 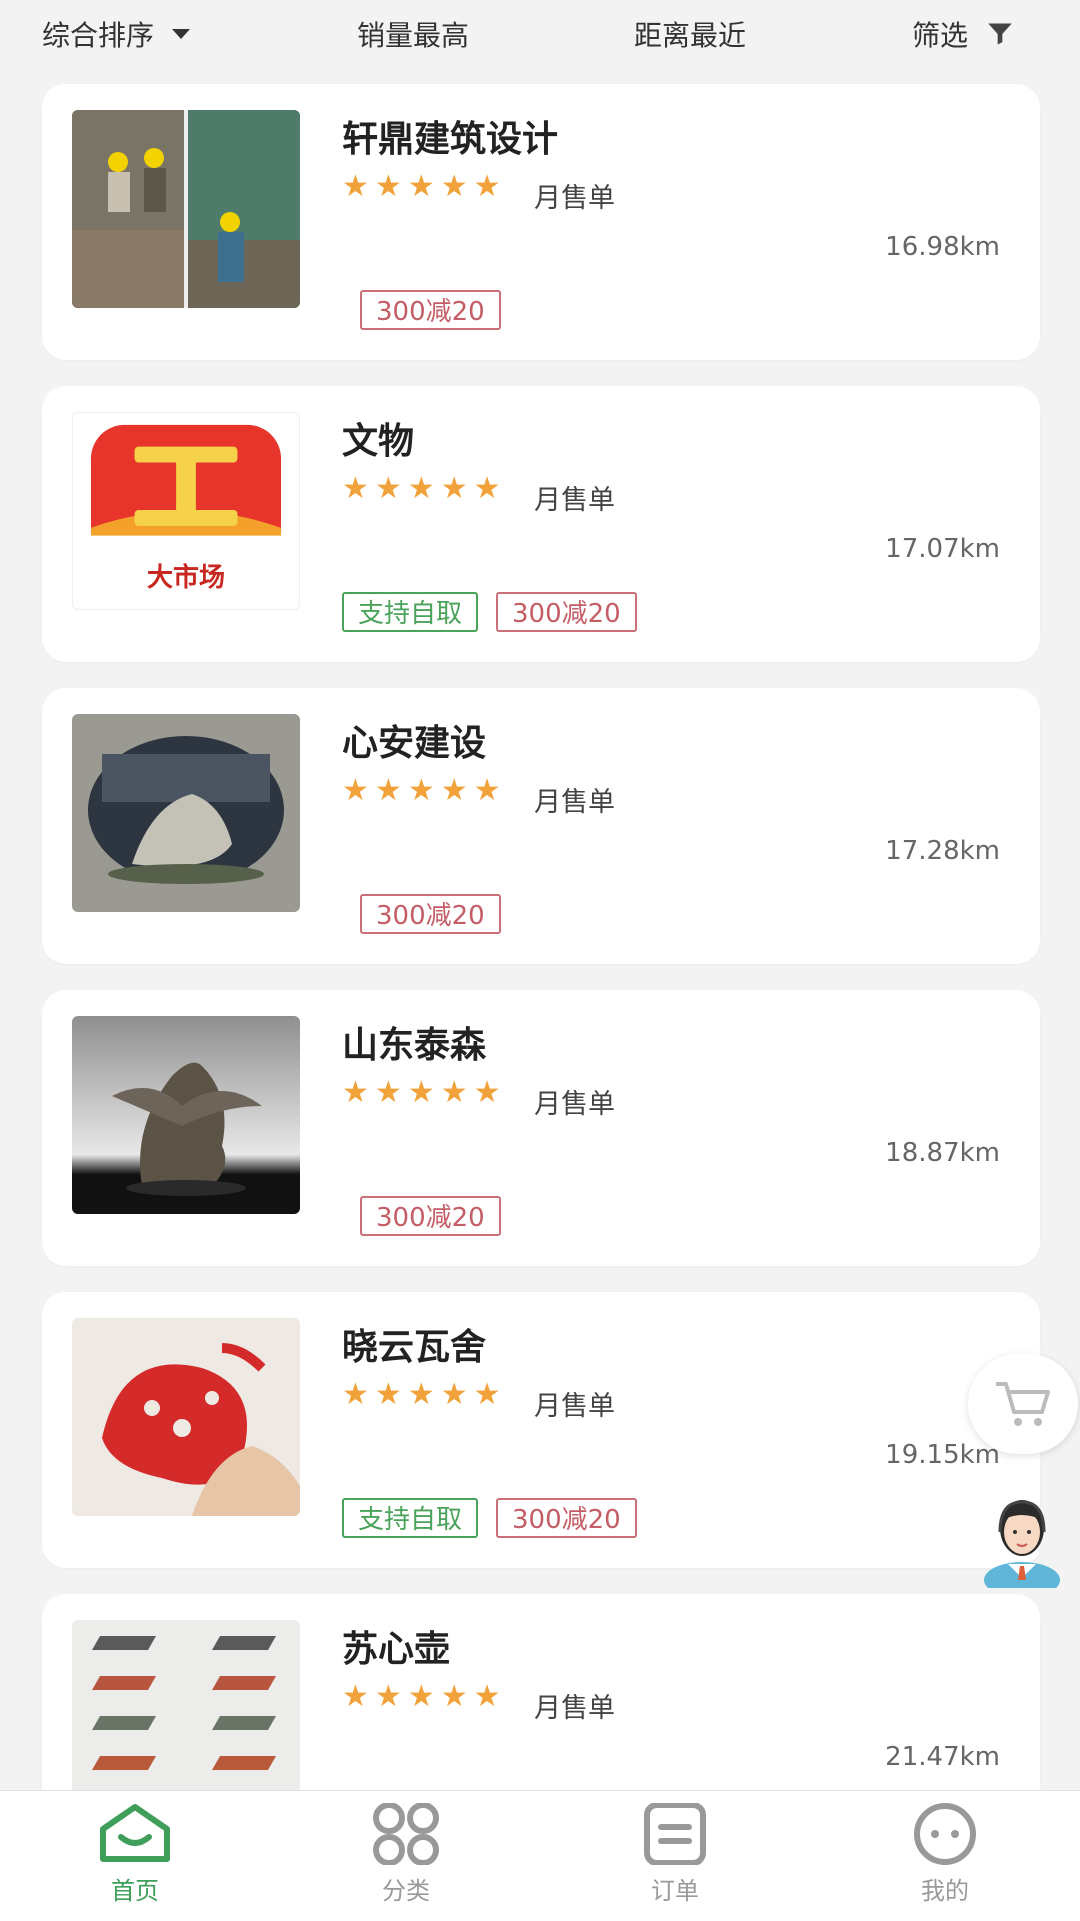 I want to click on shop-name: 山东泰森, so click(x=414, y=1045).